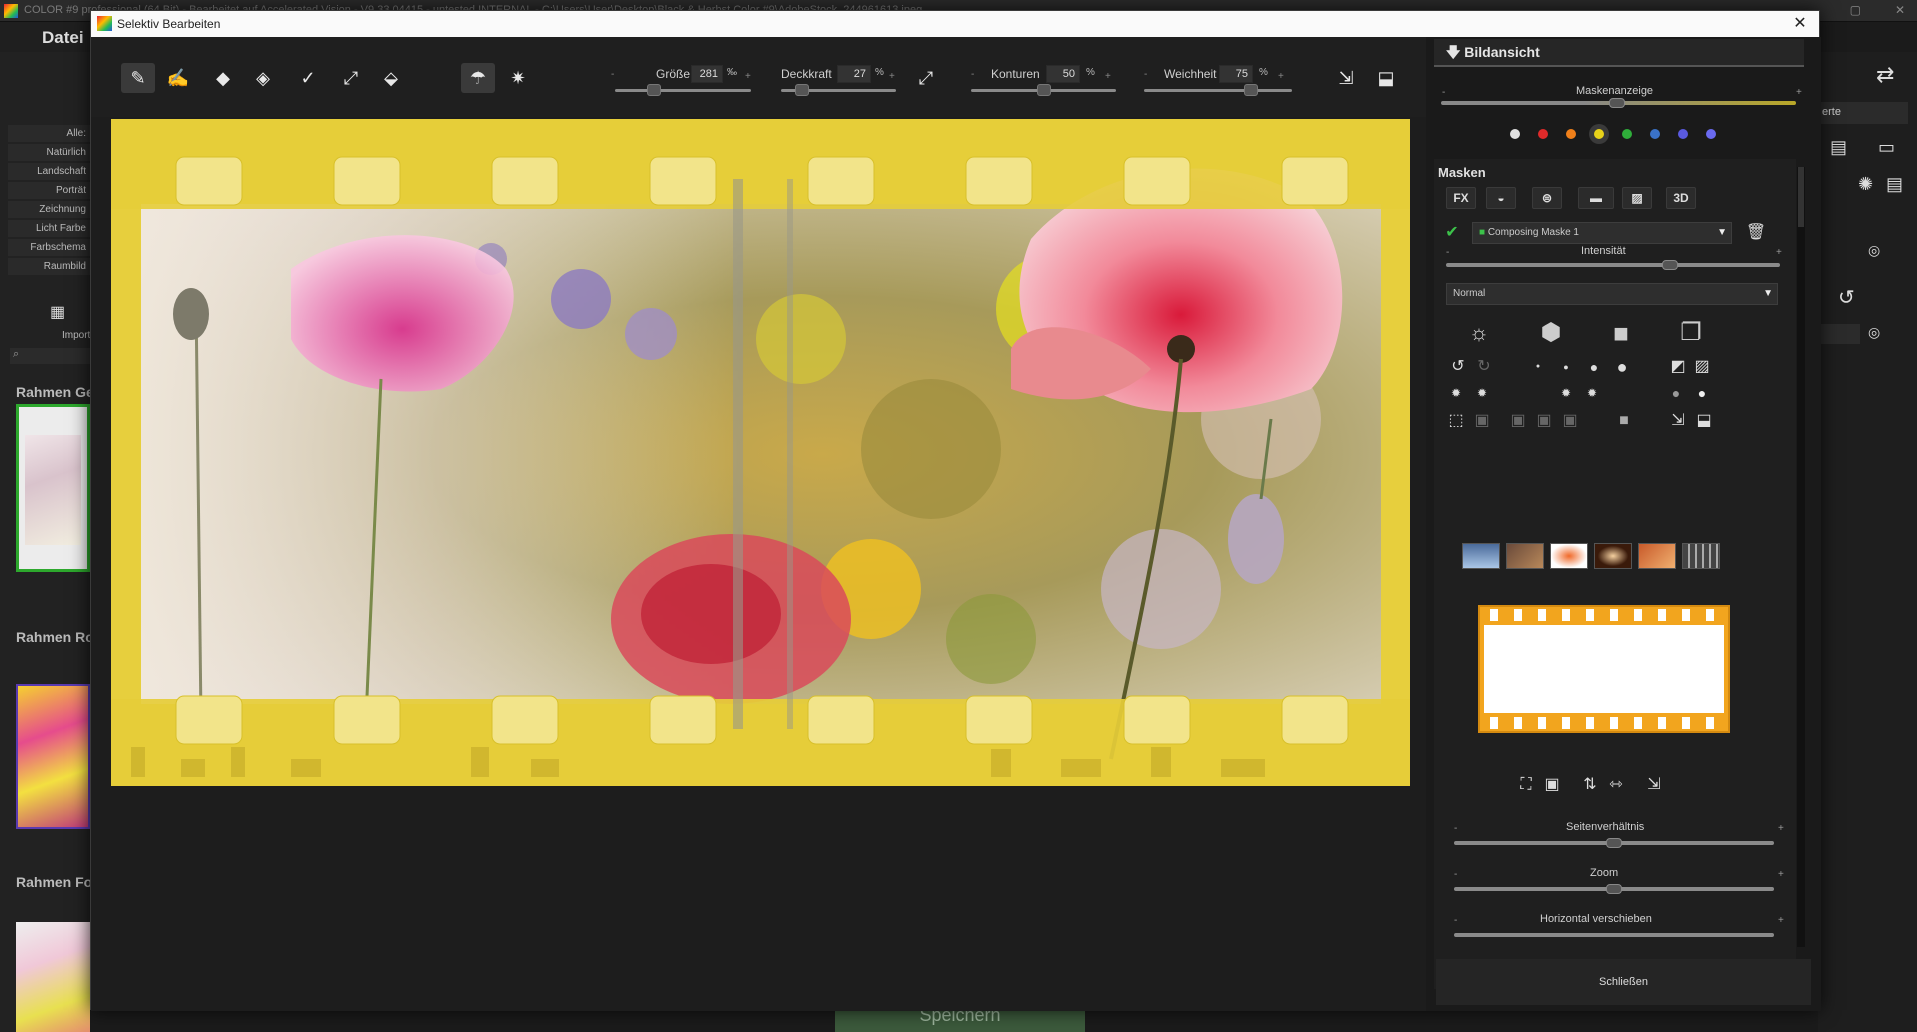  What do you see at coordinates (1219, 86) in the screenshot?
I see `softness-slider: - Weichheit 75 % +` at bounding box center [1219, 86].